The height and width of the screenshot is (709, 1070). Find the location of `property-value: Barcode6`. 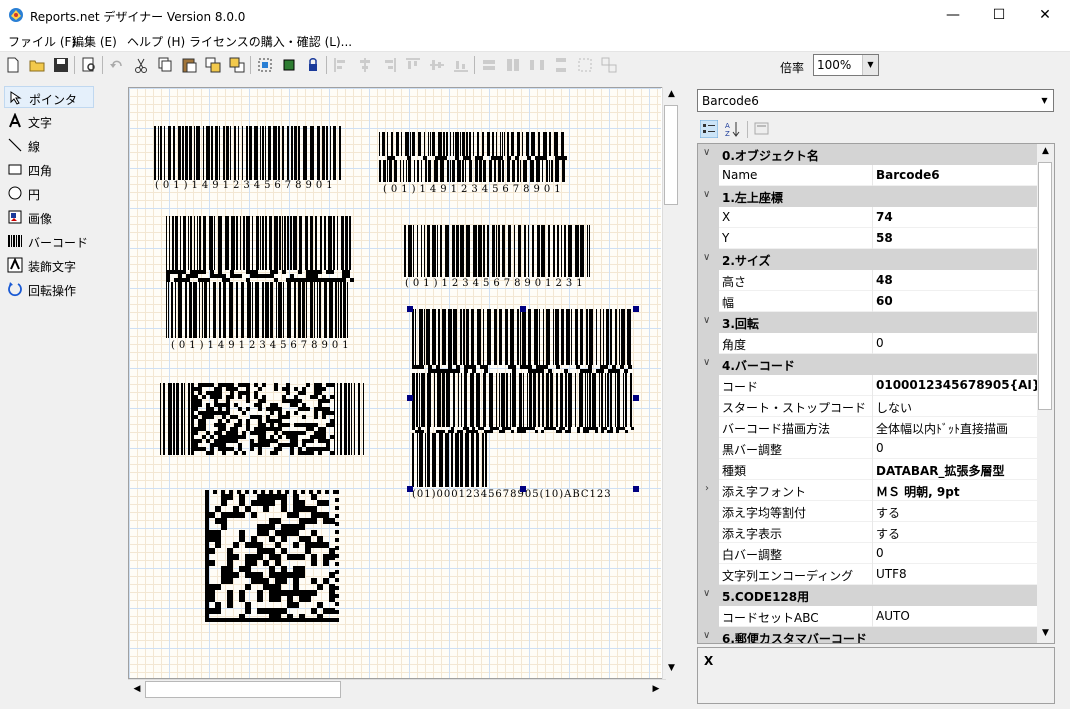

property-value: Barcode6 is located at coordinates (957, 175).